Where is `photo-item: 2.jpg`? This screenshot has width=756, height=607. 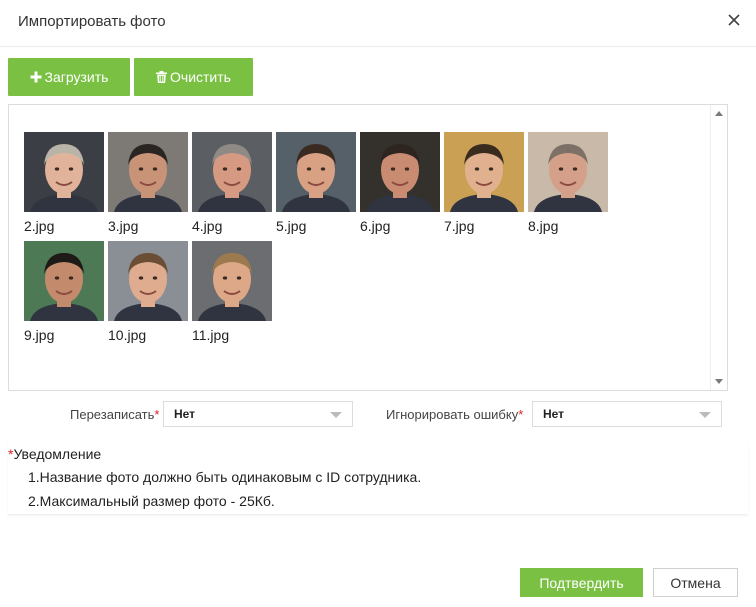 photo-item: 2.jpg is located at coordinates (64, 183).